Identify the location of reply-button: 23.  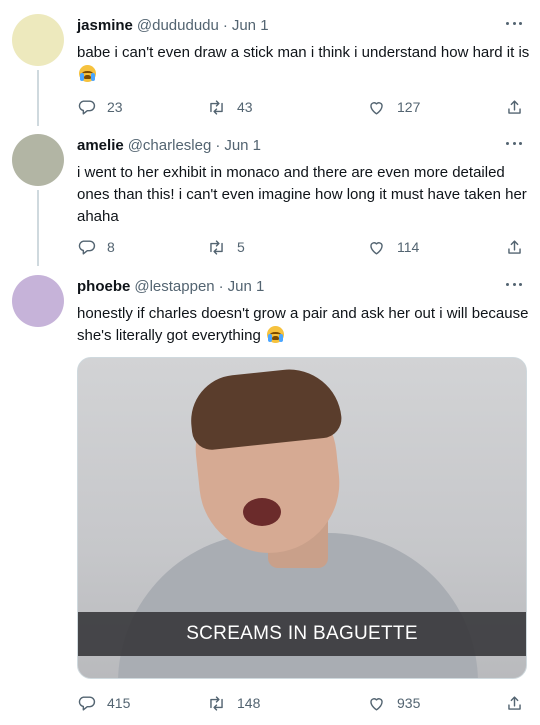
(100, 107).